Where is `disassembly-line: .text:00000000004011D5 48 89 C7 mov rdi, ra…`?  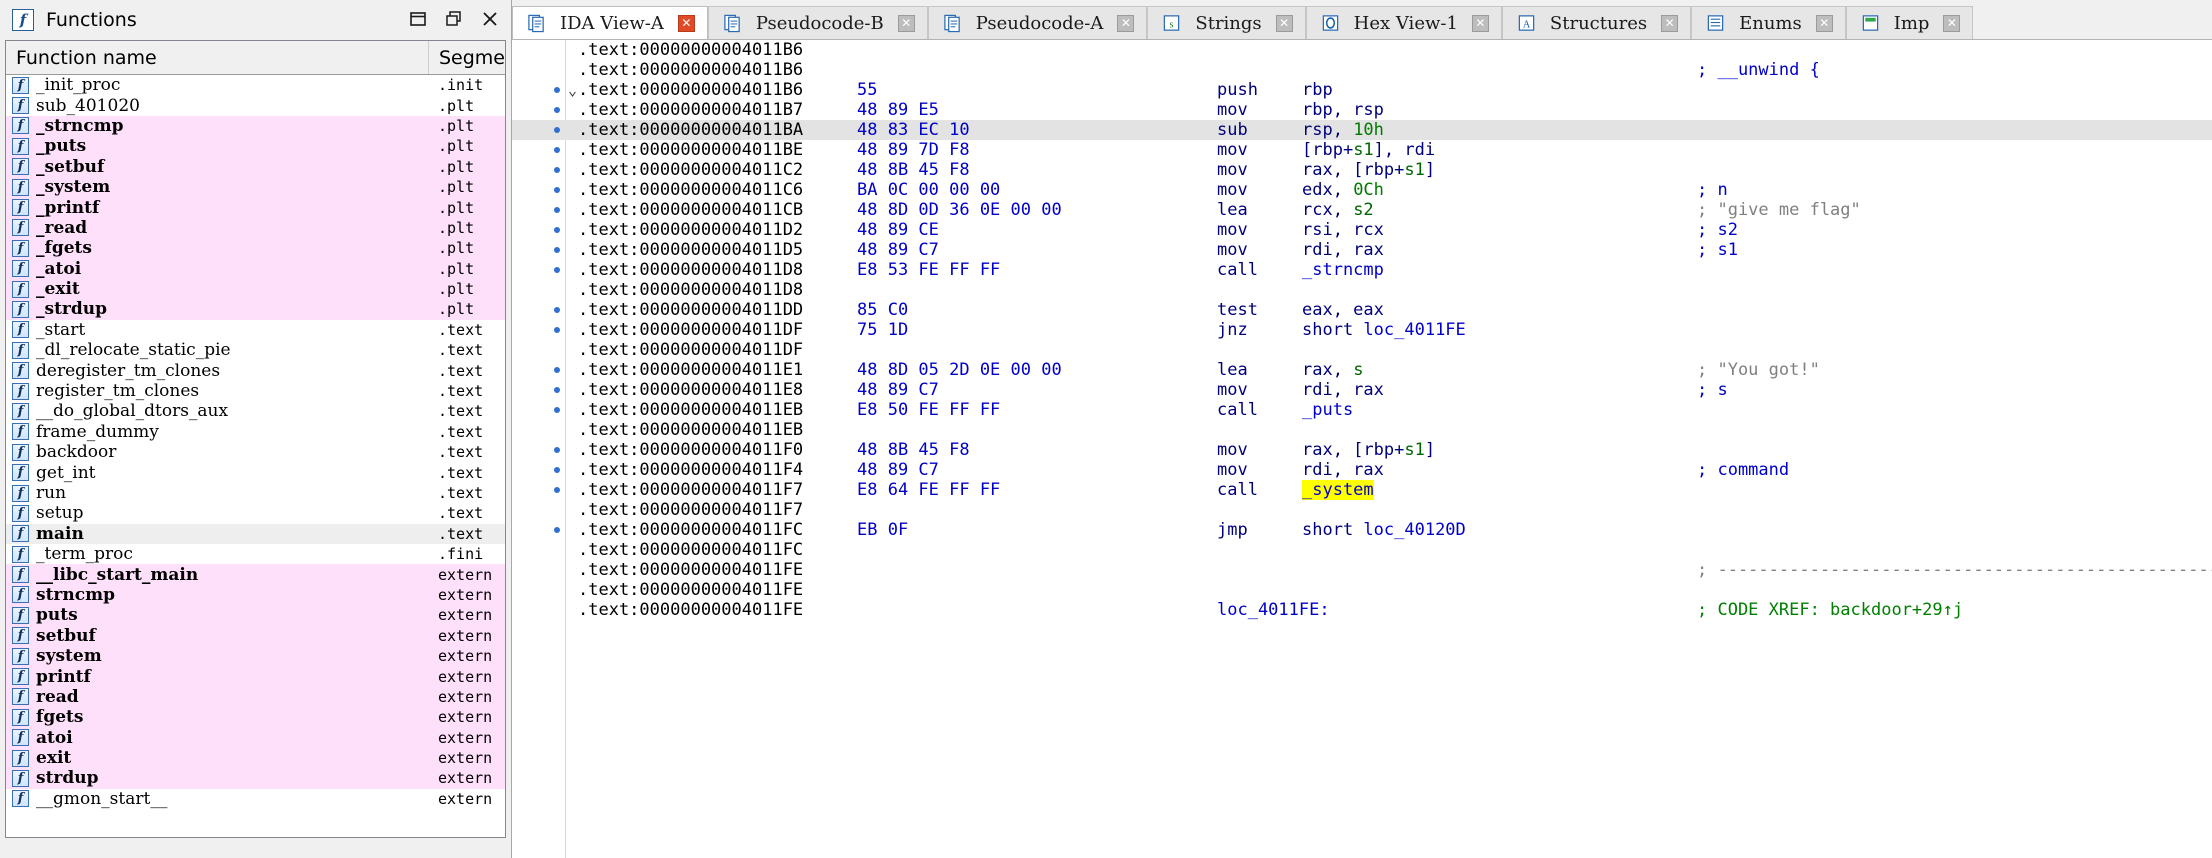
disassembly-line: .text:00000000004011D5 48 89 C7 mov rdi, ra… is located at coordinates (1362, 250).